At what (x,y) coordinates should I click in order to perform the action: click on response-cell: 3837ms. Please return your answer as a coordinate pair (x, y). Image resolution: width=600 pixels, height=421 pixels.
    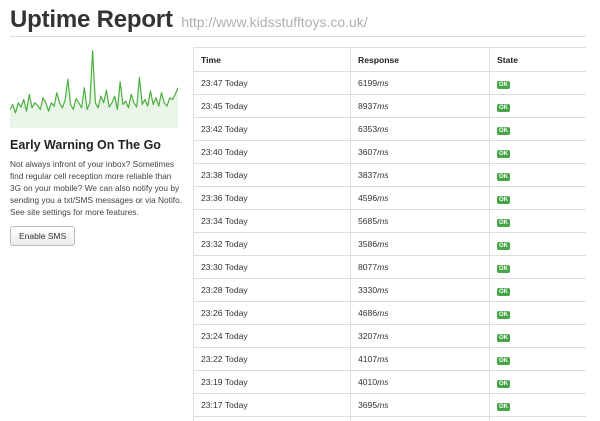
    Looking at the image, I should click on (420, 175).